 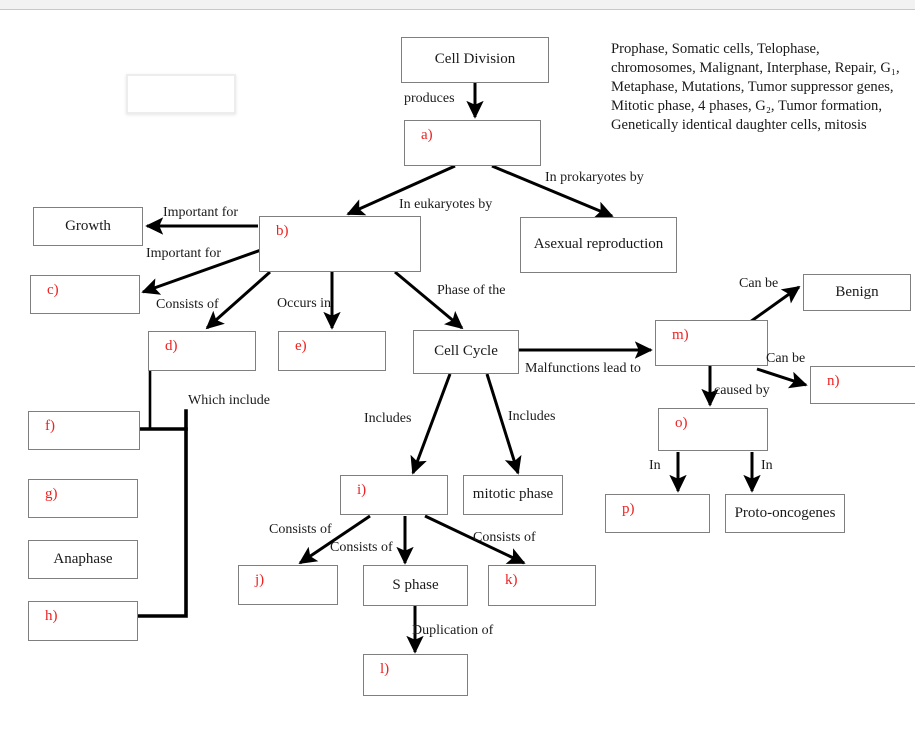 What do you see at coordinates (453, 630) in the screenshot?
I see `edge-label-duplication-of: Duplication of` at bounding box center [453, 630].